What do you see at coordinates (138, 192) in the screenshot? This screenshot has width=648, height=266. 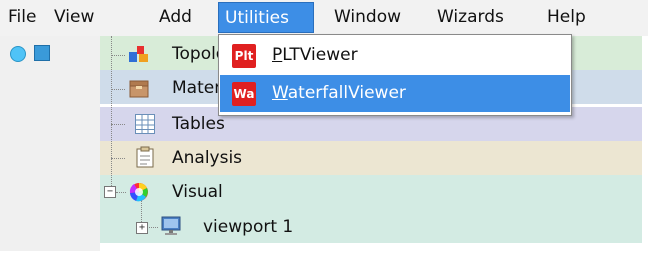 I see `color-wheel-icon` at bounding box center [138, 192].